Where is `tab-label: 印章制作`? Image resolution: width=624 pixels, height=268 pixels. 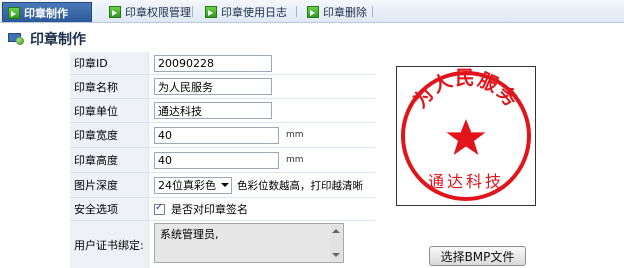
tab-label: 印章制作 is located at coordinates (46, 13).